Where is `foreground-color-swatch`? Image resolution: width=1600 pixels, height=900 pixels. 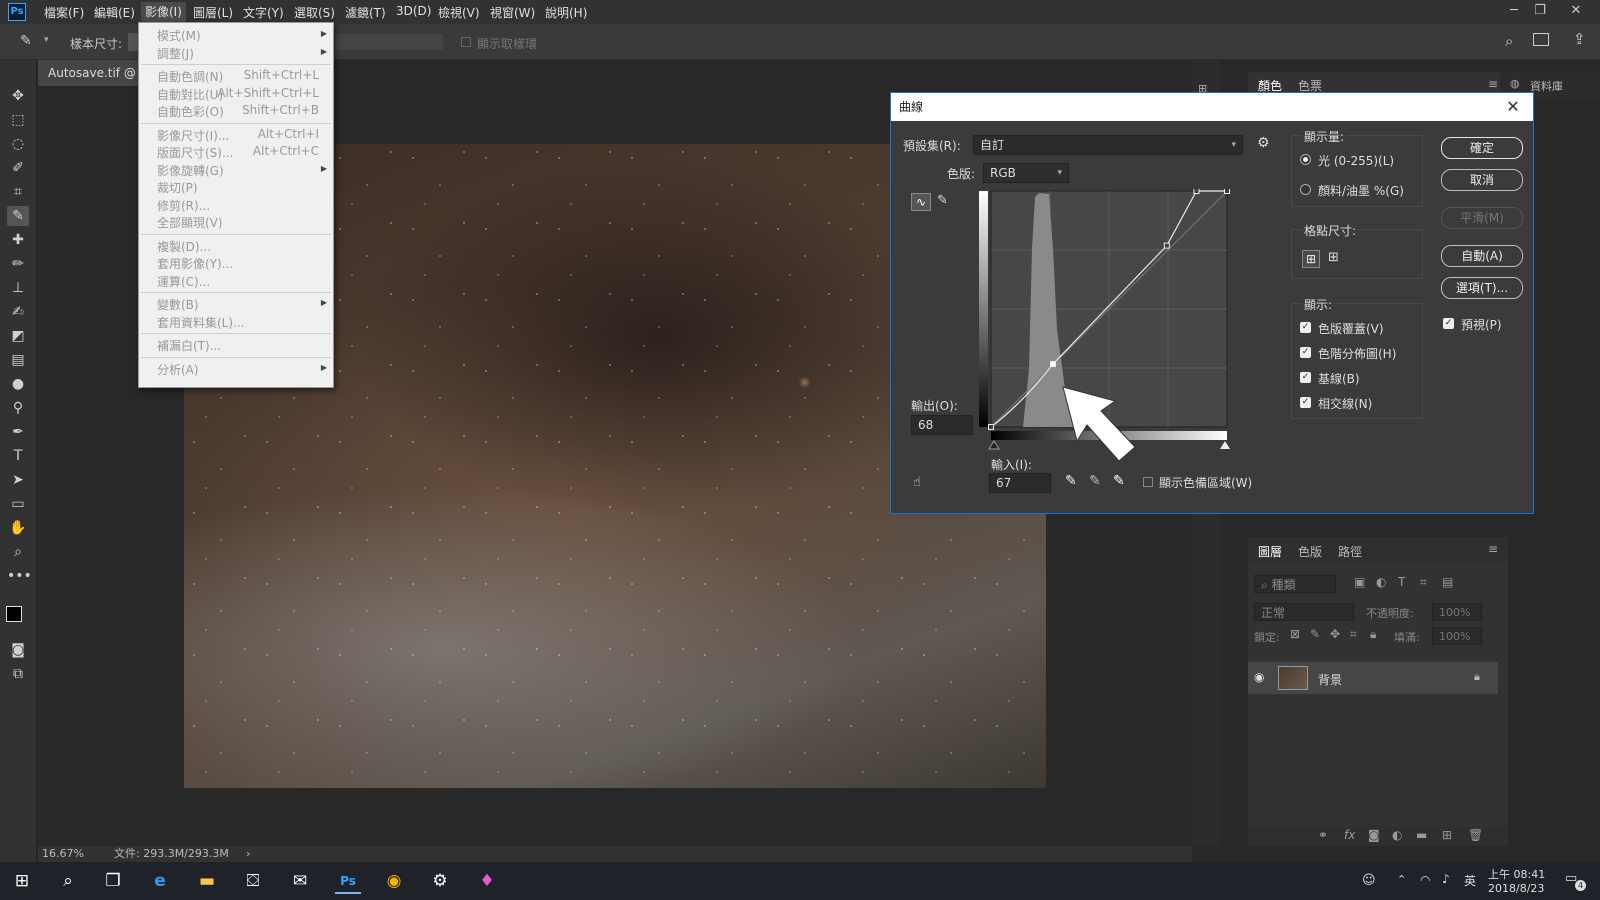
foreground-color-swatch is located at coordinates (14, 614).